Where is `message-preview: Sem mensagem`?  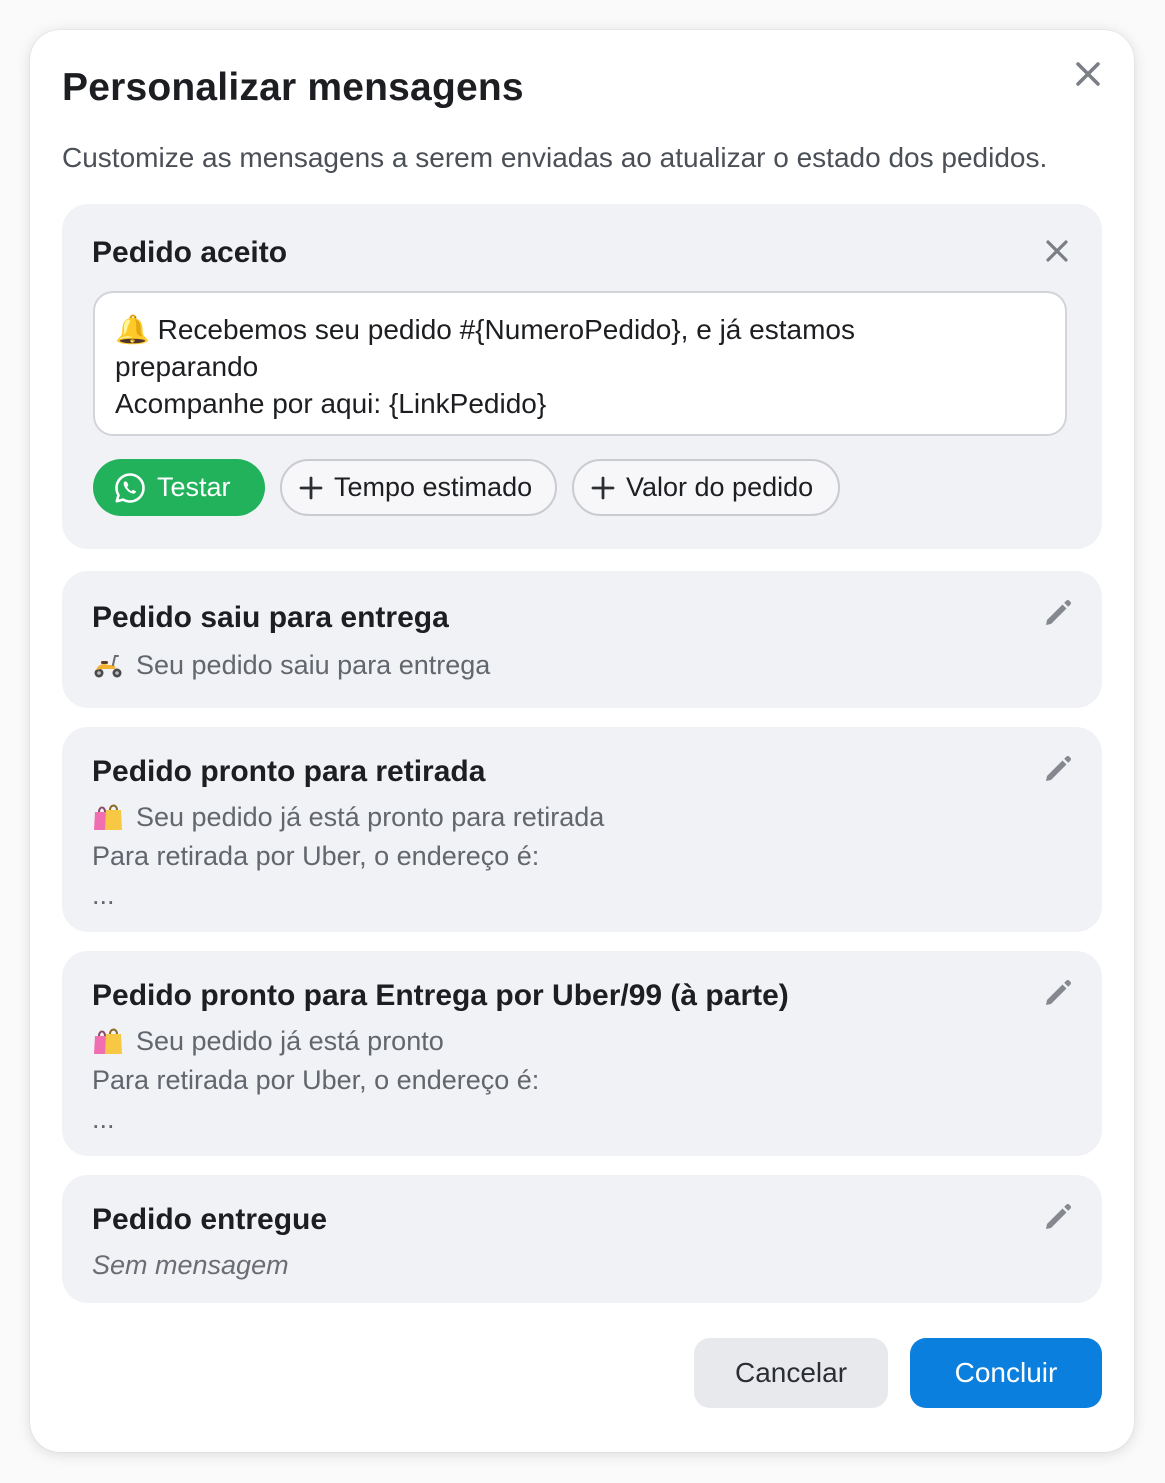 message-preview: Sem mensagem is located at coordinates (190, 1265).